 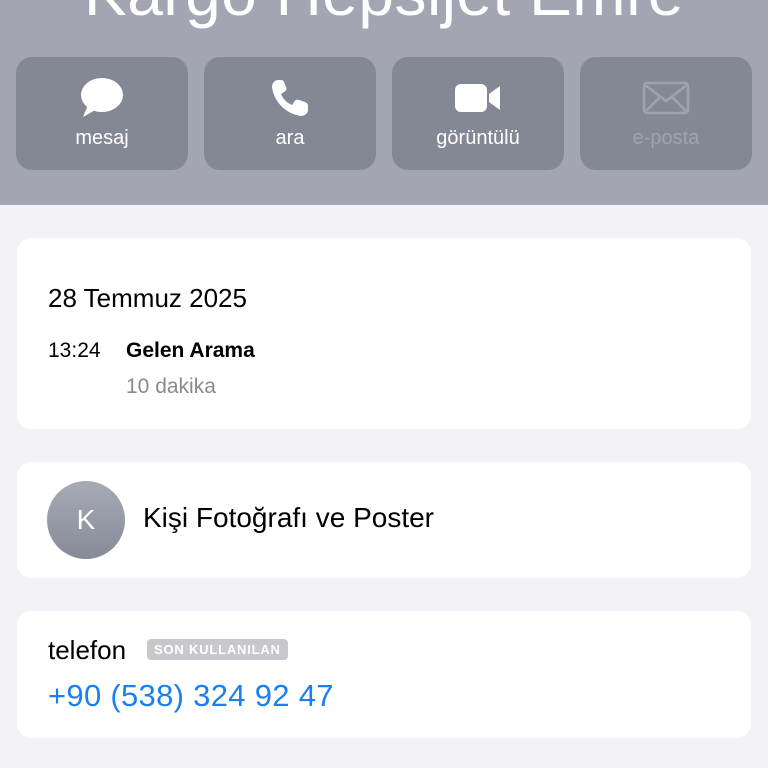 I want to click on call-button-label: ara, so click(x=290, y=138).